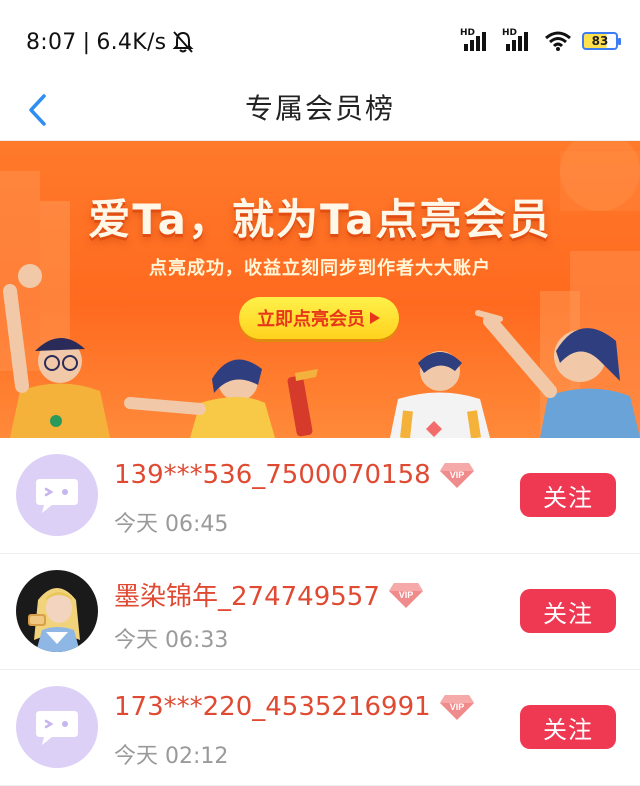 Image resolution: width=640 pixels, height=786 pixels. I want to click on list-item: 139***536_7500070158 VIP 今天 06:45 关注, so click(320, 496).